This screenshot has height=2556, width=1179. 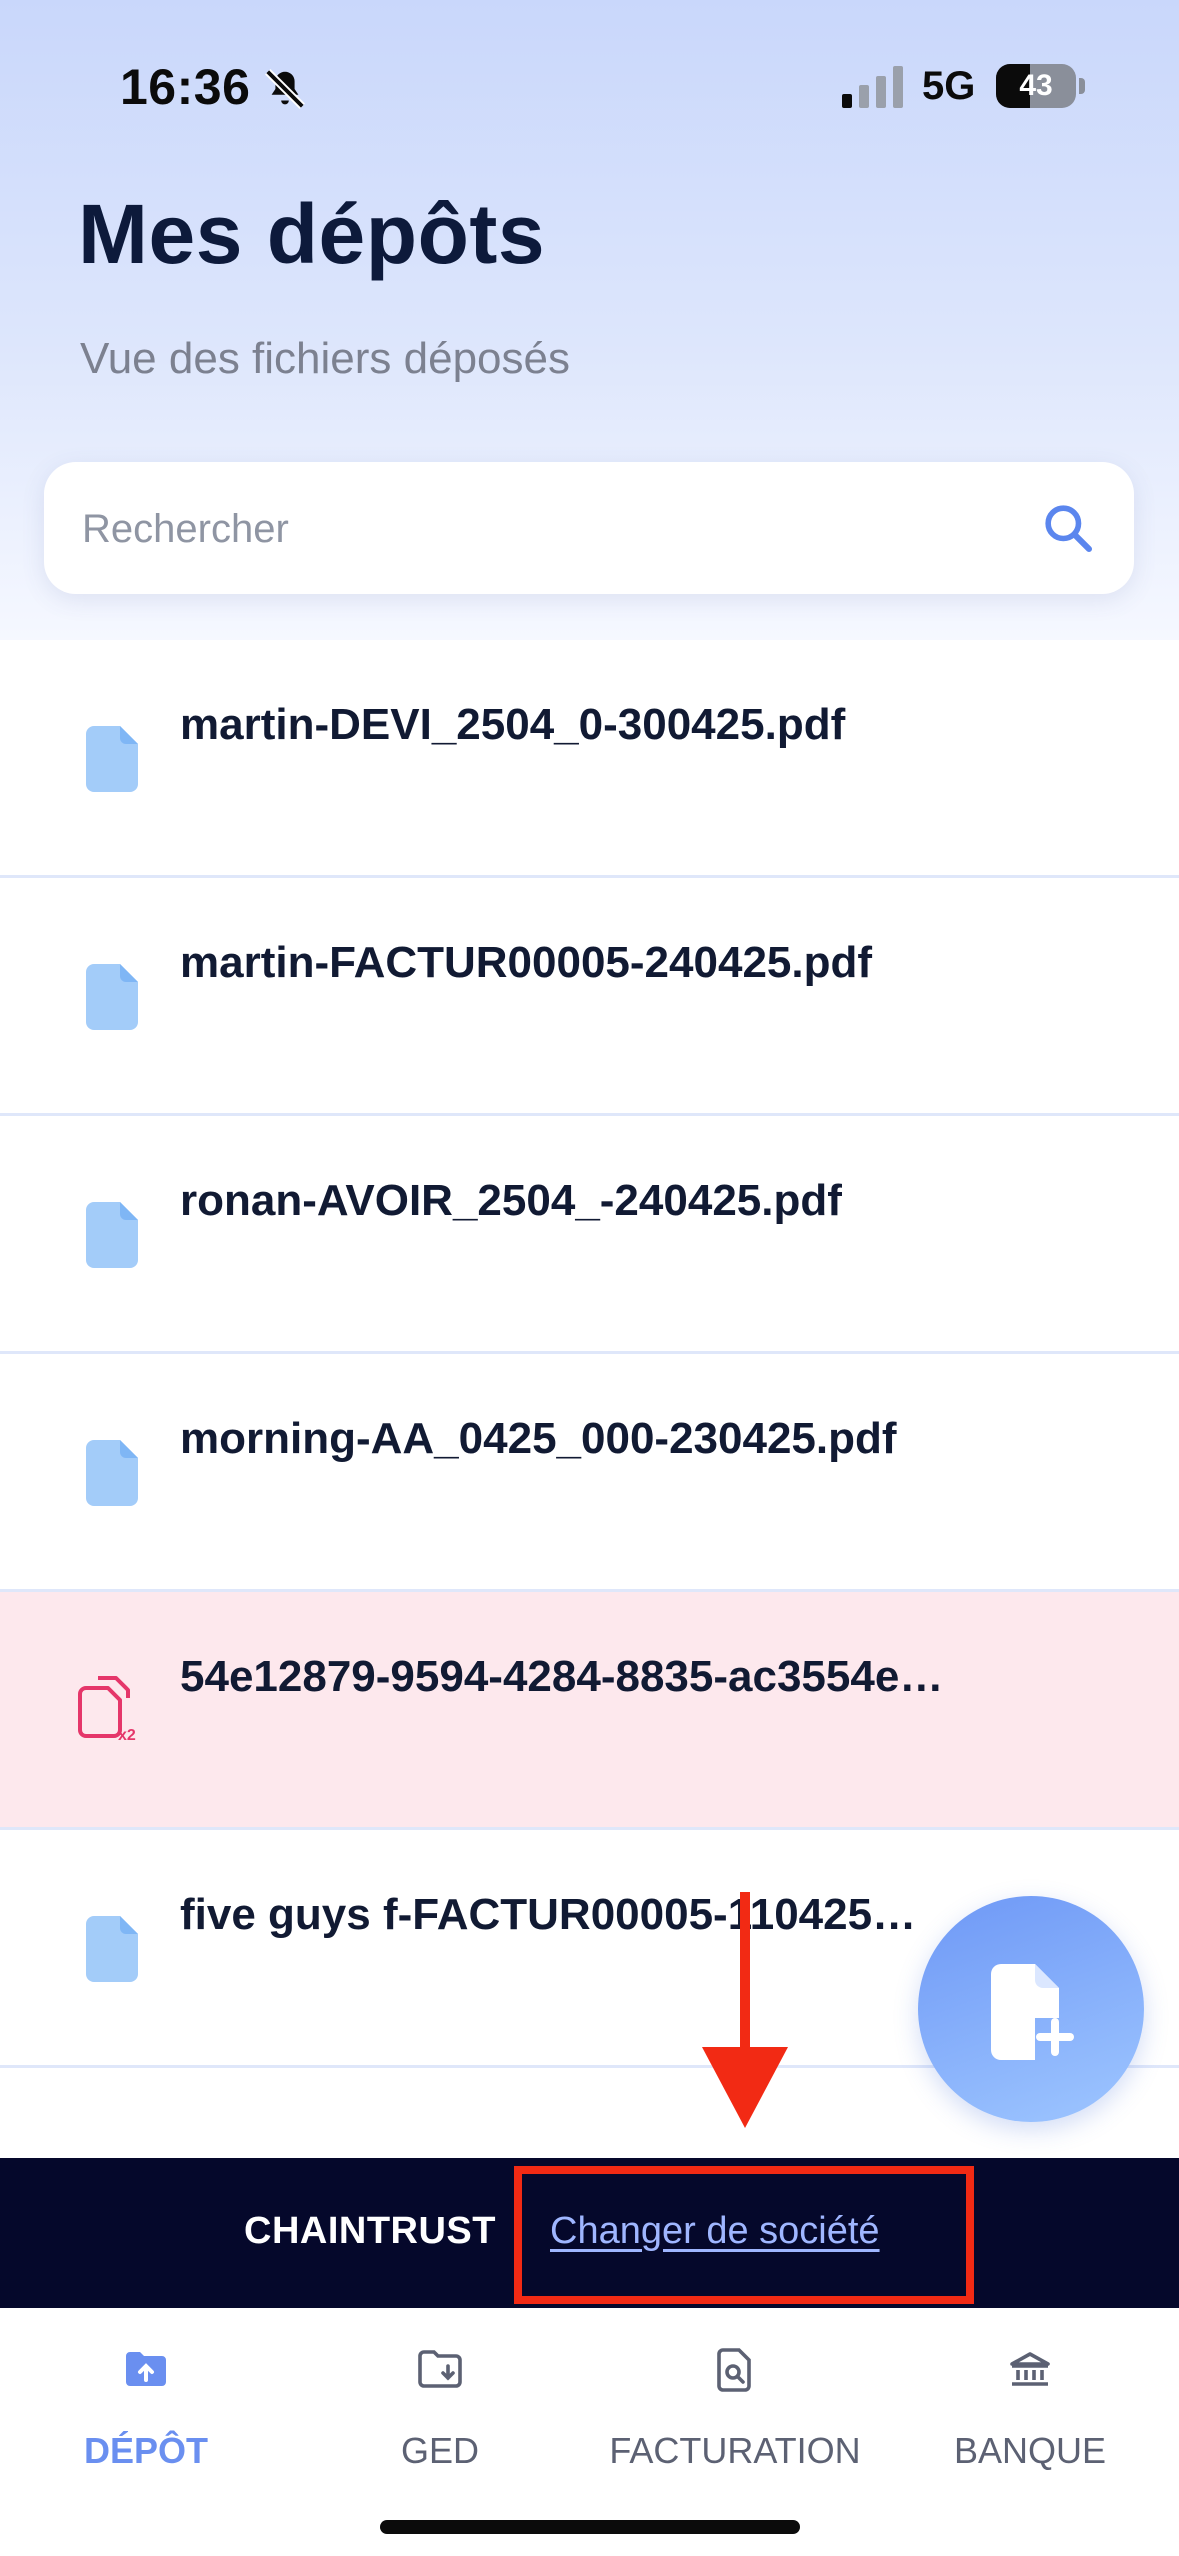 I want to click on tab-facturation: FACTURATION, so click(x=735, y=2398).